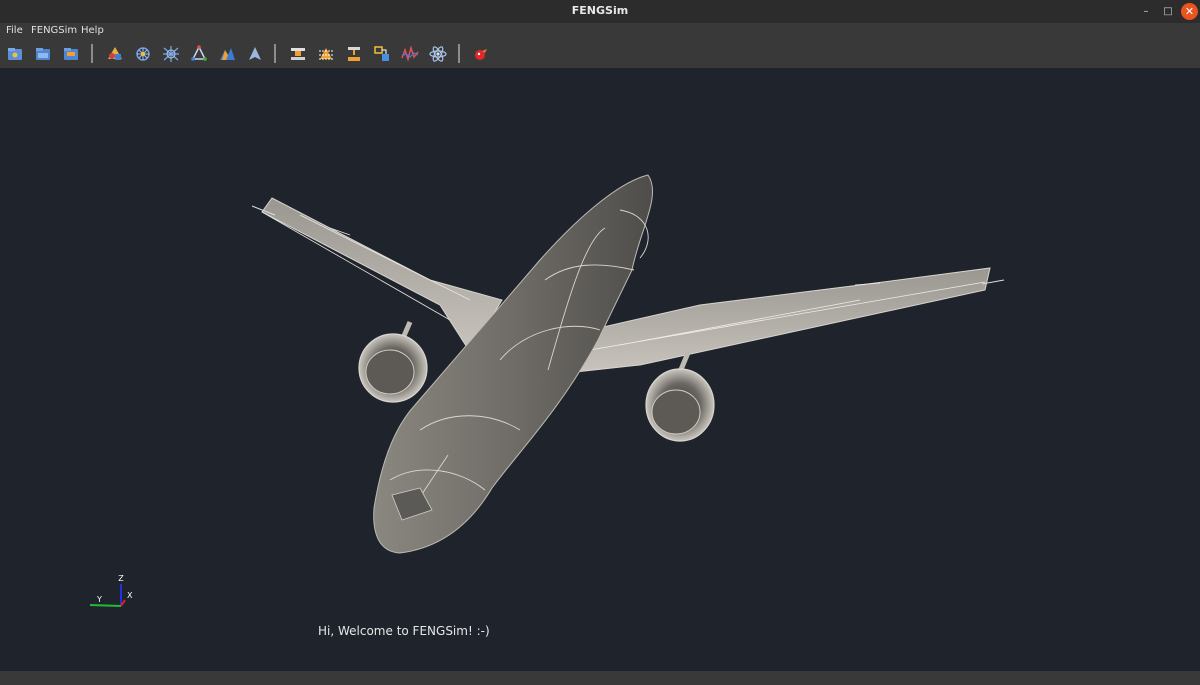 The height and width of the screenshot is (685, 1200). What do you see at coordinates (227, 54) in the screenshot?
I see `visualization-icon` at bounding box center [227, 54].